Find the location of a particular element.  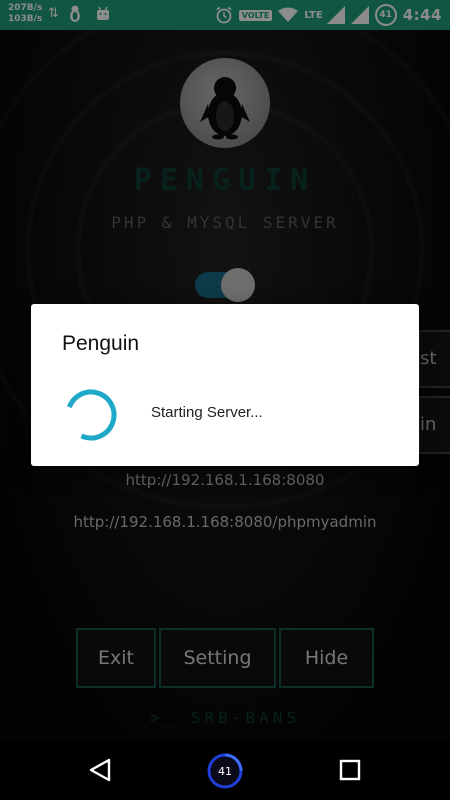

dialog-title: Penguin is located at coordinates (101, 343).